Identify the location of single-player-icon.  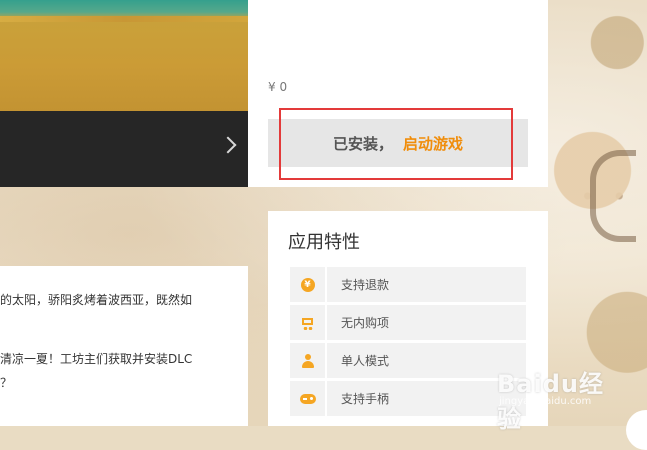
(307, 360).